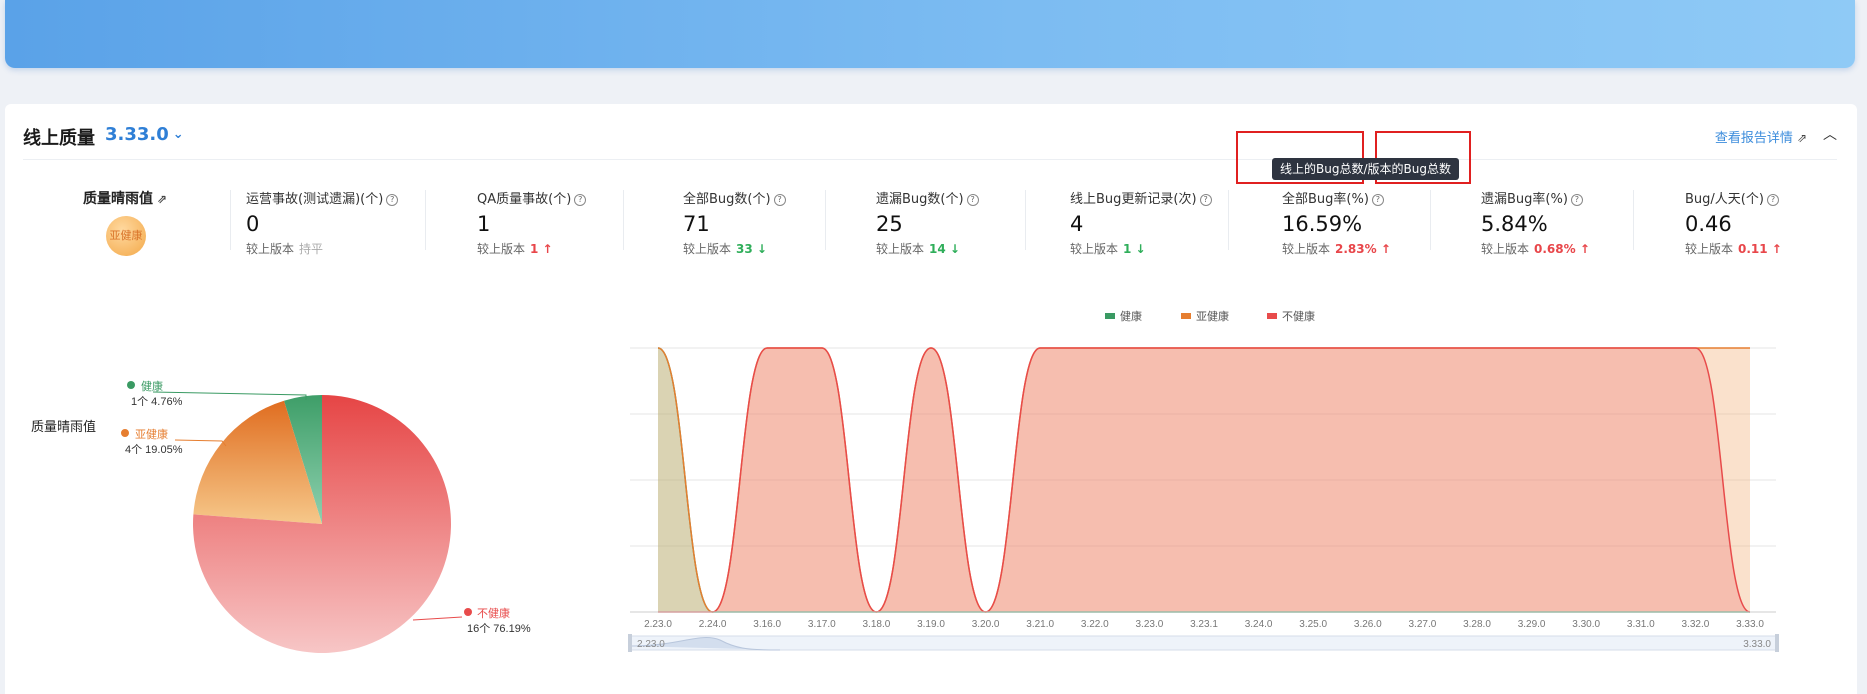 The width and height of the screenshot is (1867, 694). I want to click on x-tick-label: 3.18.0, so click(876, 624).